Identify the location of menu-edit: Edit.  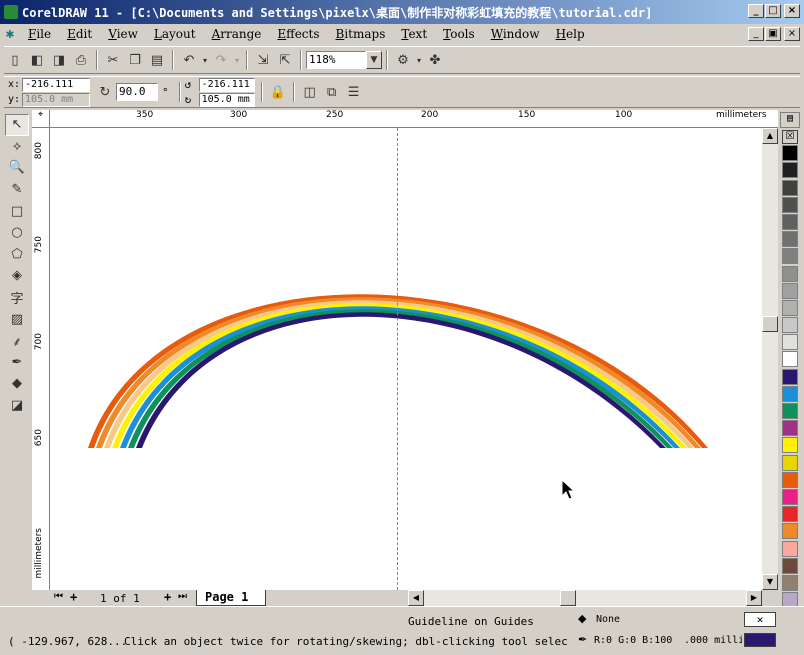
(79, 34).